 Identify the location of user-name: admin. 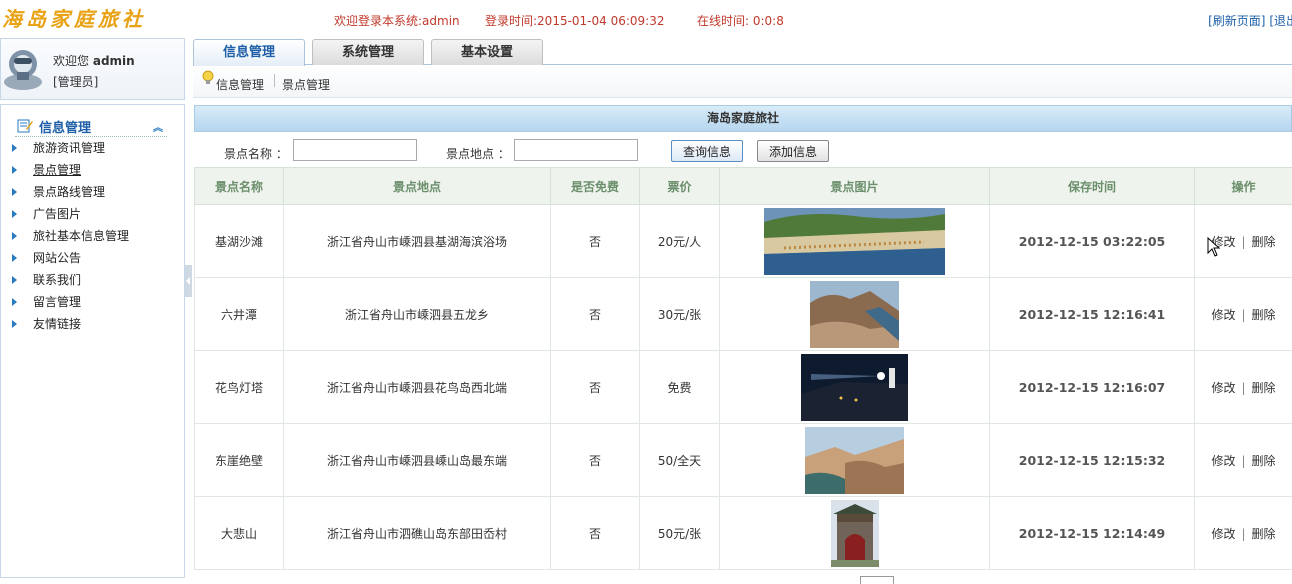
(114, 61).